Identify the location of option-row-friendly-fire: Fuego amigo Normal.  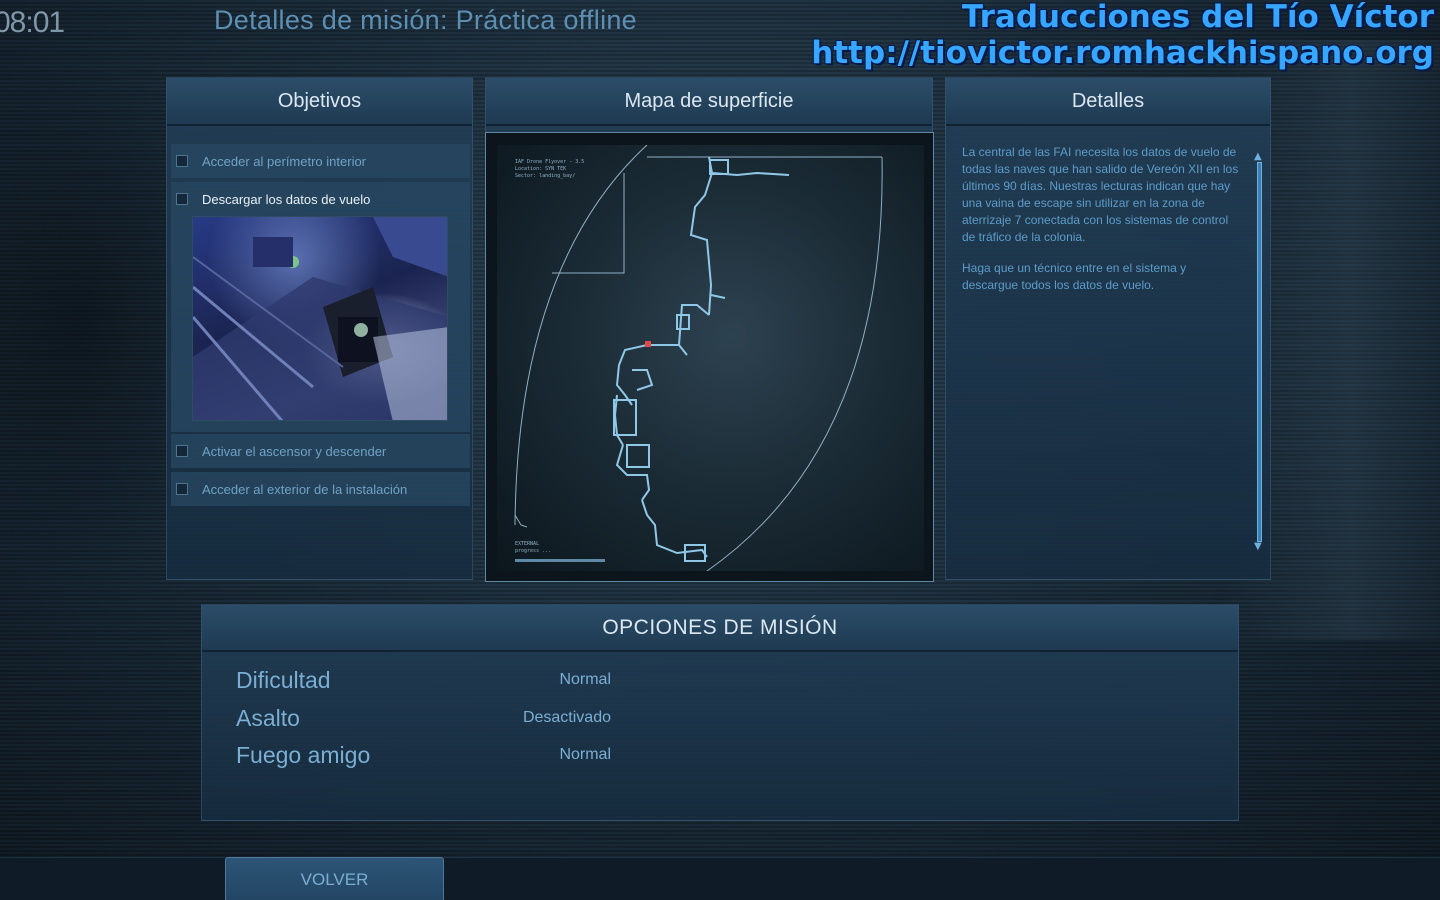
(426, 755).